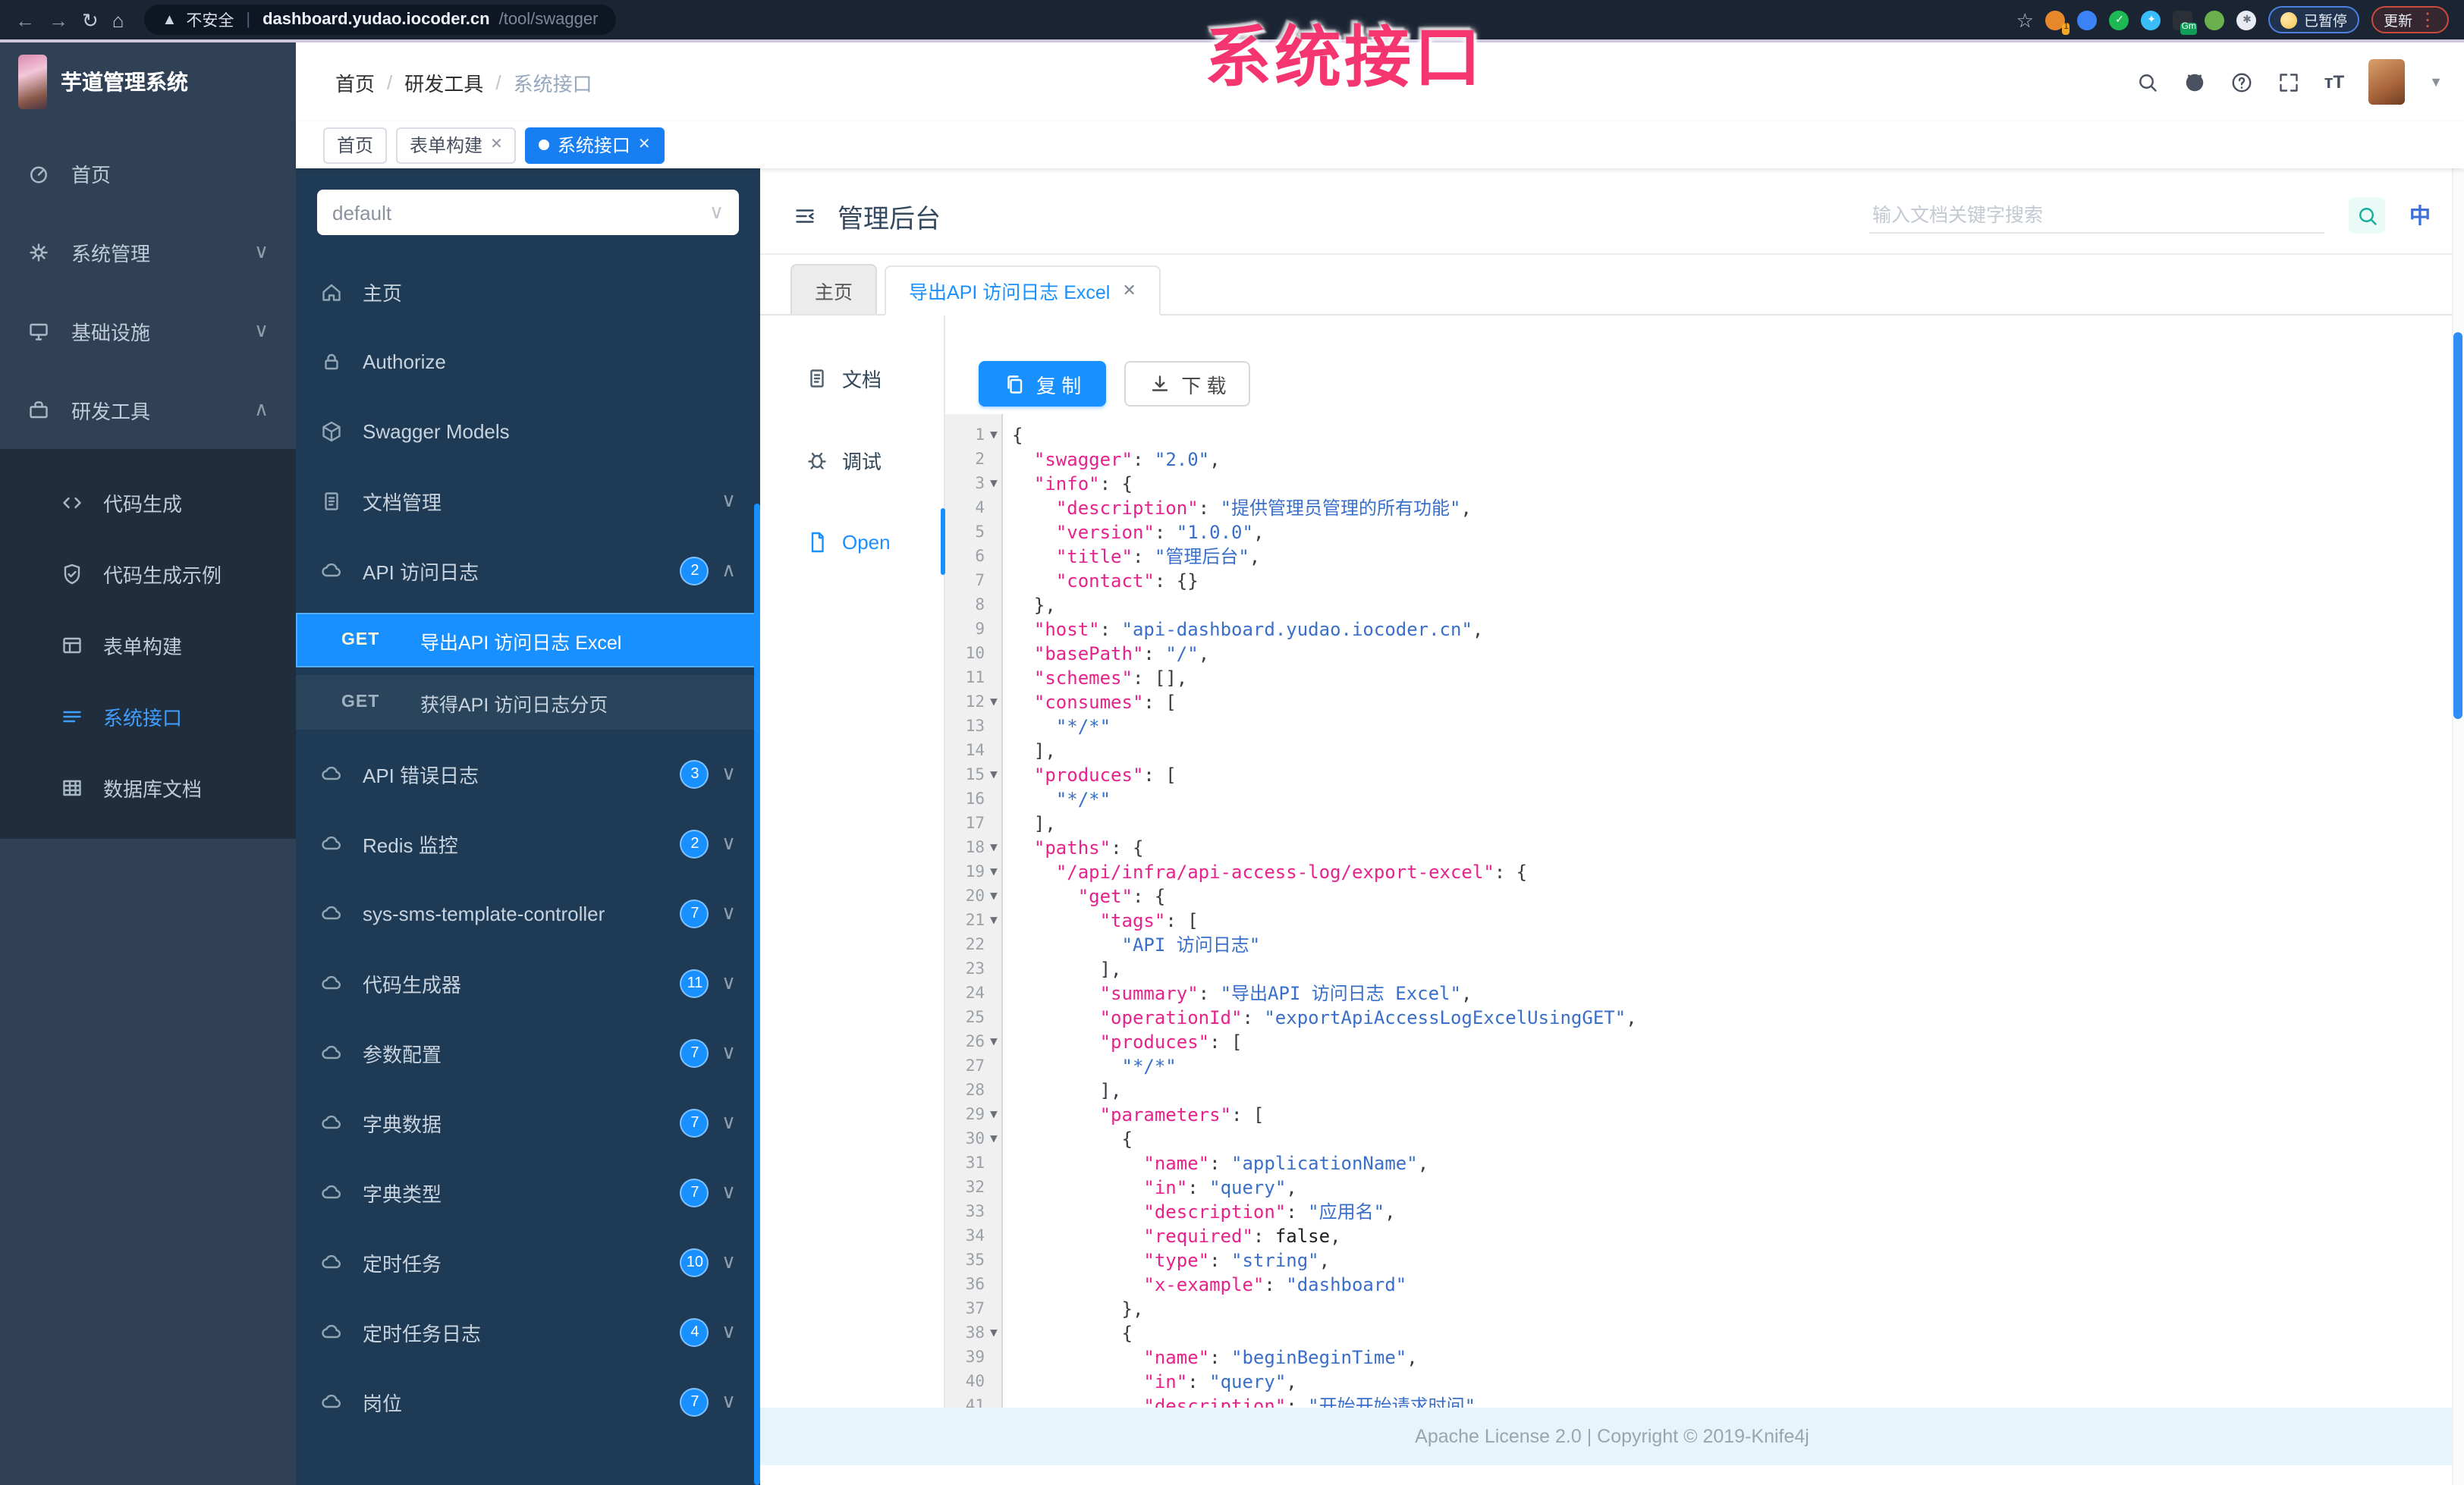 The image size is (2464, 1485). Describe the element at coordinates (118, 20) in the screenshot. I see `browser-home-icon: ⌂` at that location.